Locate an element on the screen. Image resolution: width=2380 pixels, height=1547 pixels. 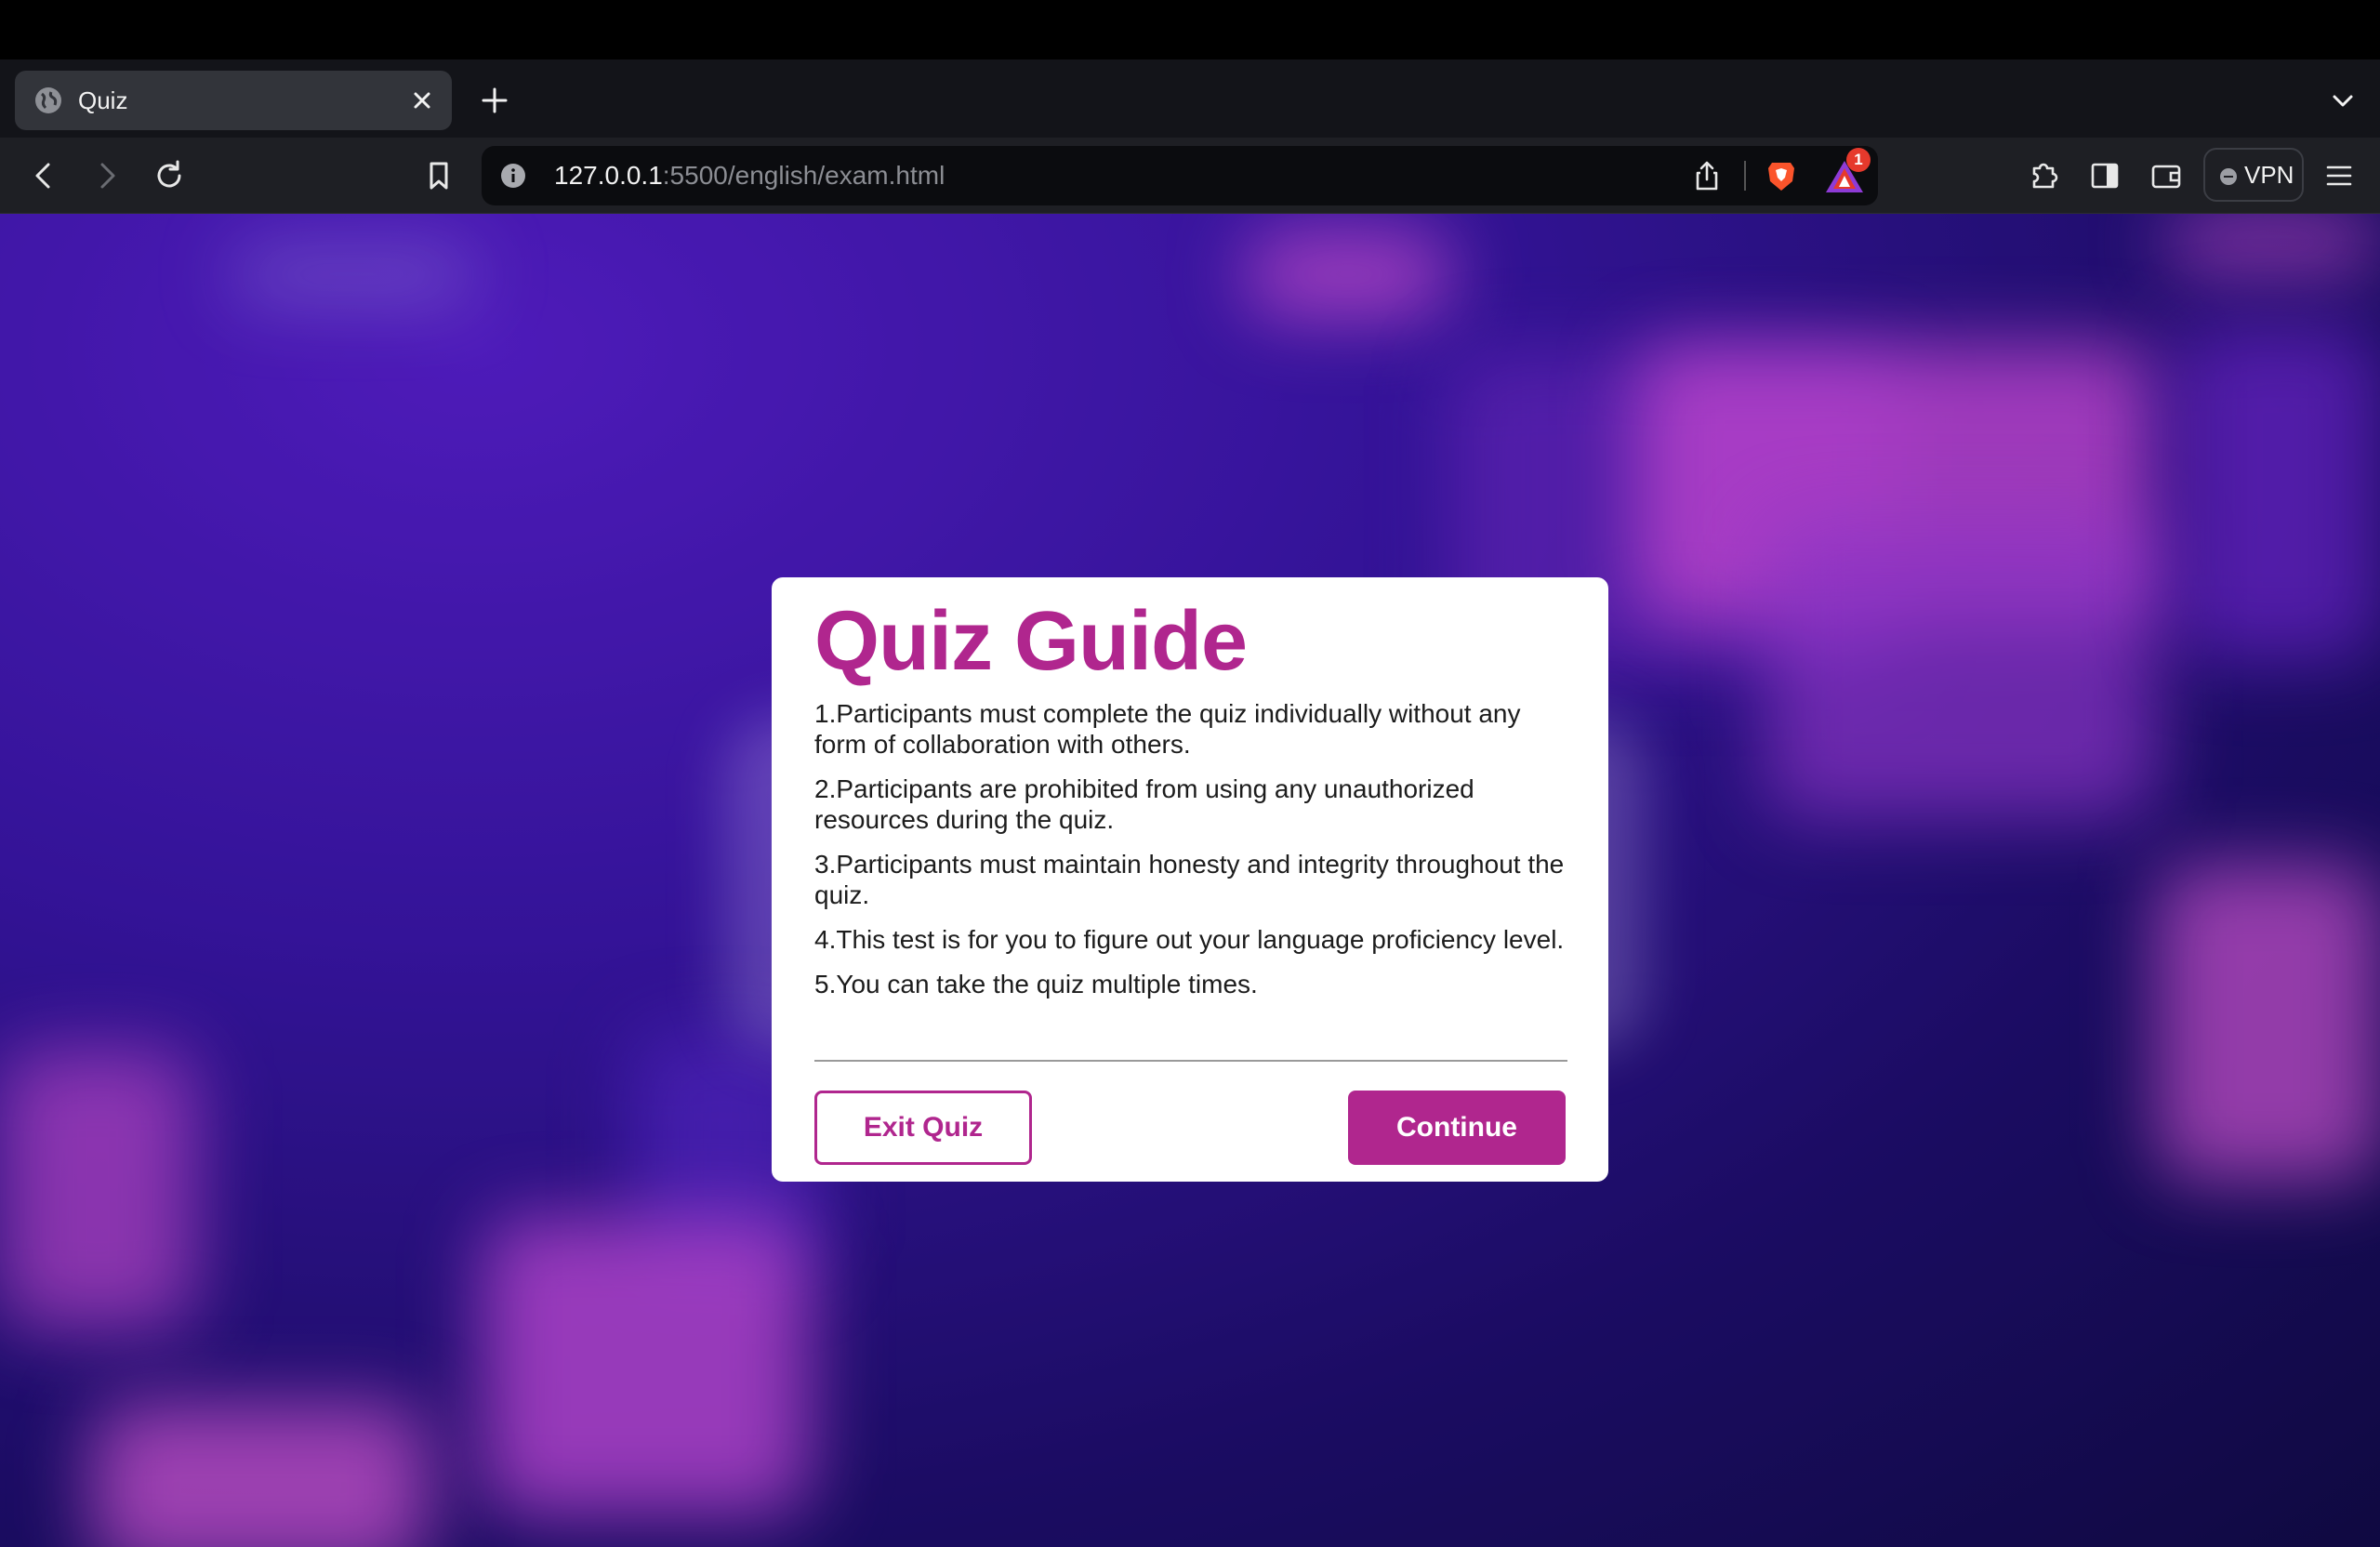
vpn-status-icon is located at coordinates (2228, 176).